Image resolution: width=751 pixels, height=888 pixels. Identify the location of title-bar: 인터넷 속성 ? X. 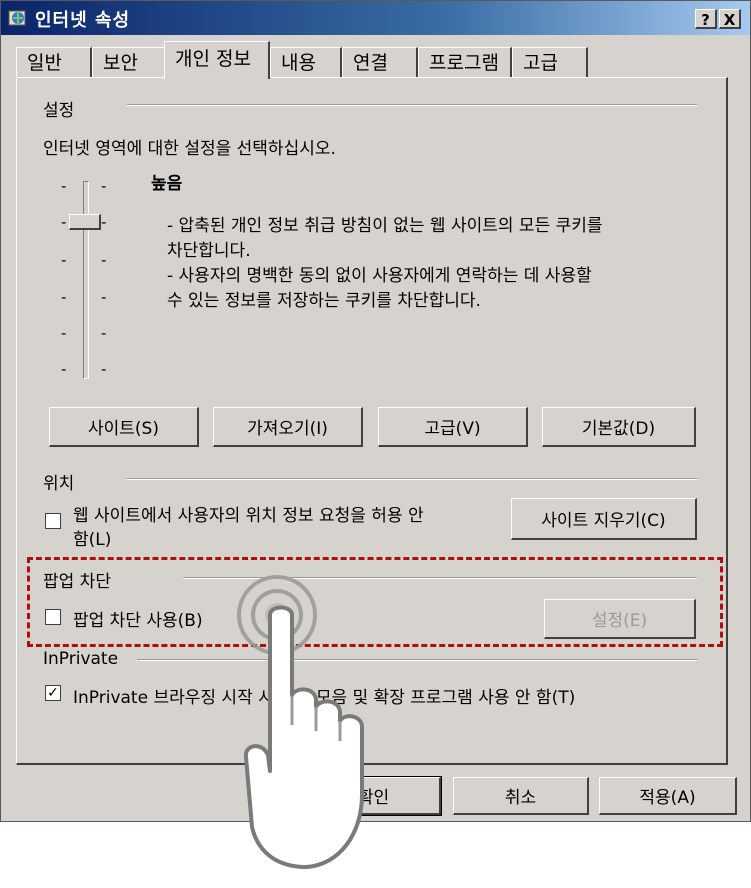
(375, 18).